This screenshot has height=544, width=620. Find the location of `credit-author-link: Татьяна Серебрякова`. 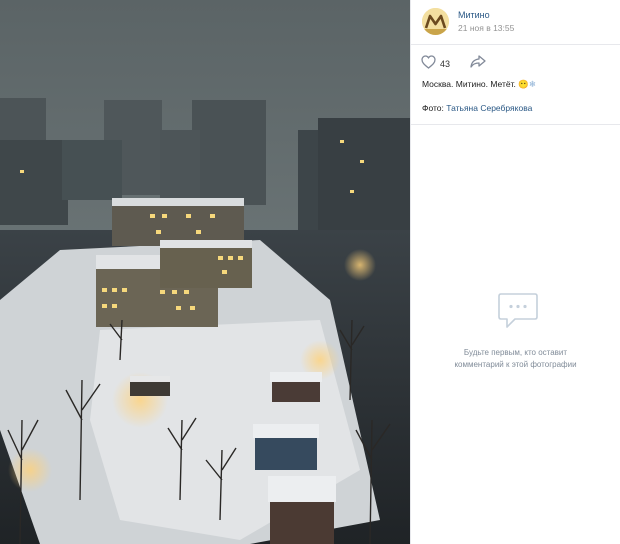

credit-author-link: Татьяна Серебрякова is located at coordinates (489, 108).